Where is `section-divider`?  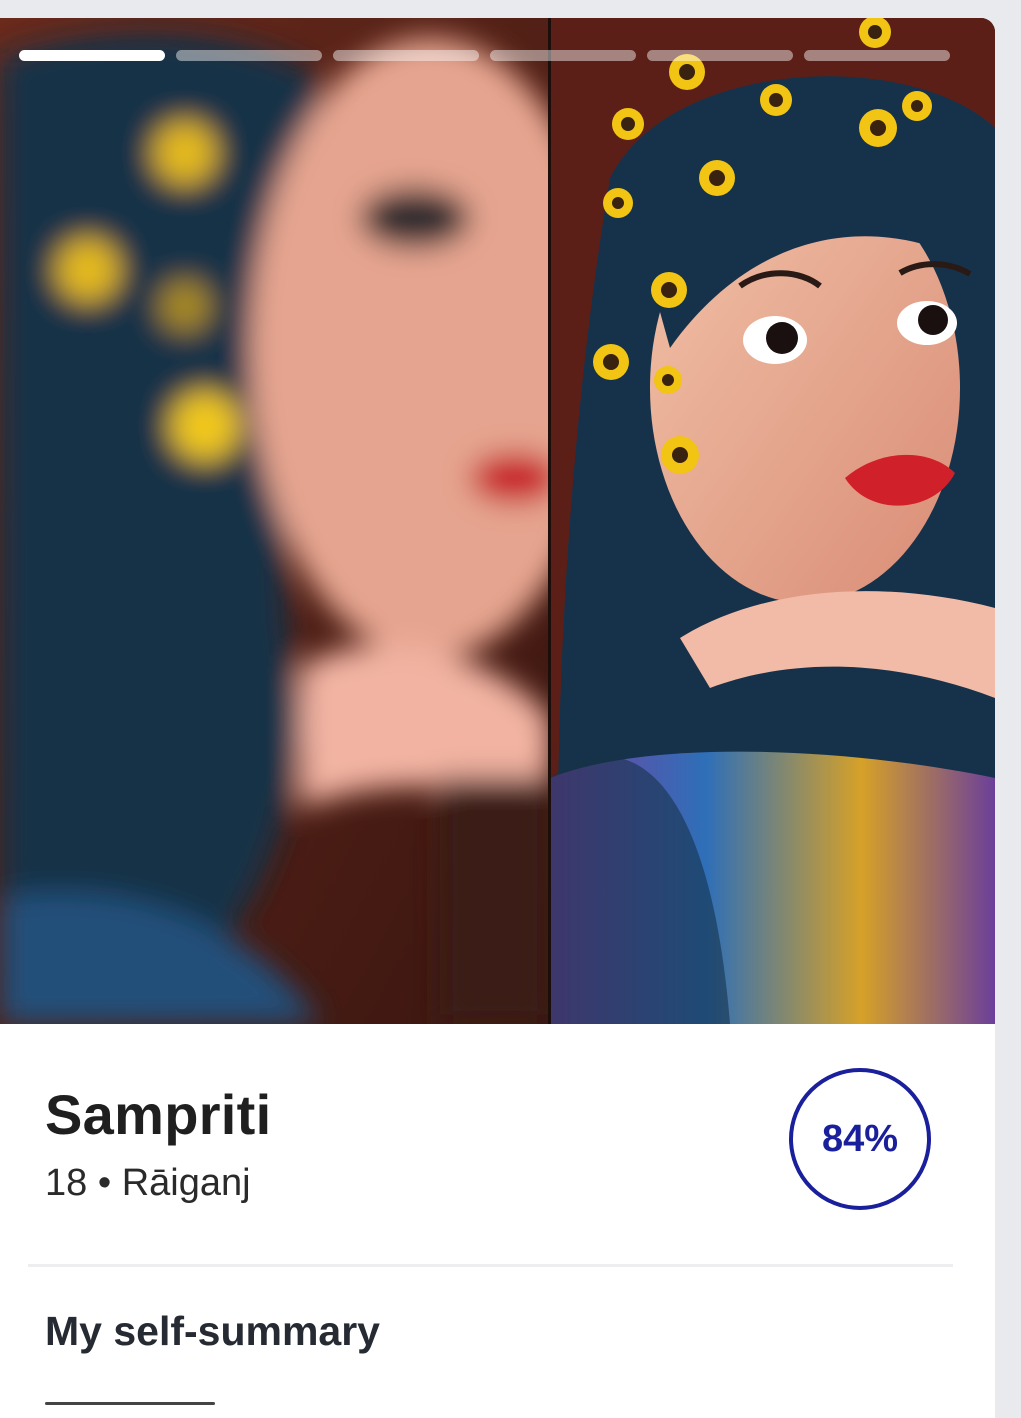
section-divider is located at coordinates (490, 1265).